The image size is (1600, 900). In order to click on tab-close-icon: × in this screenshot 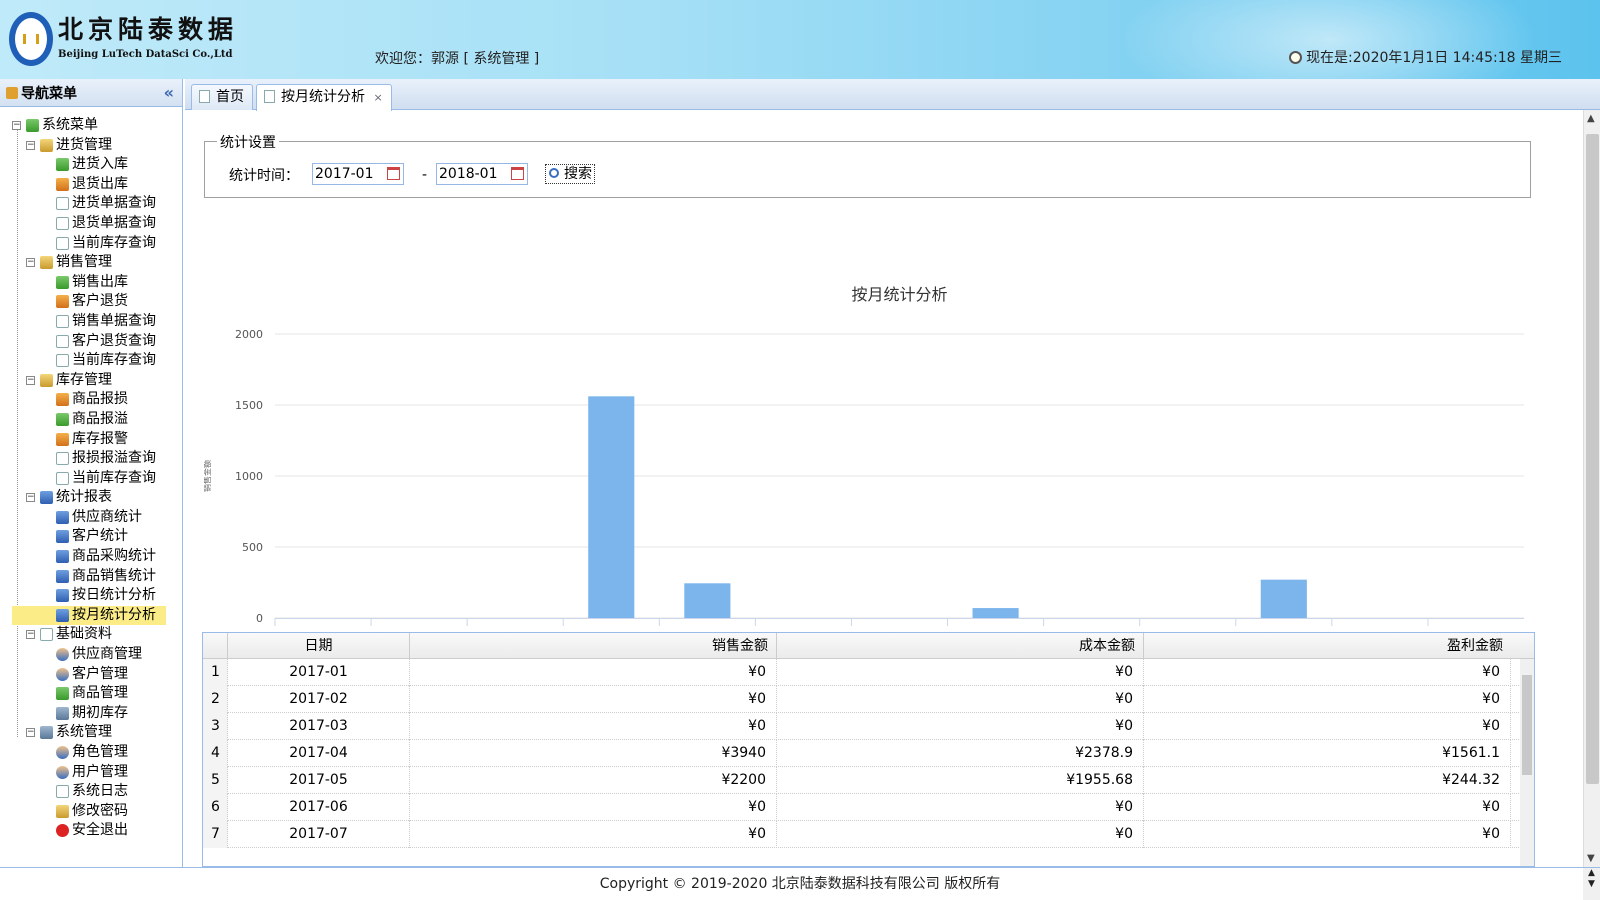, I will do `click(377, 97)`.